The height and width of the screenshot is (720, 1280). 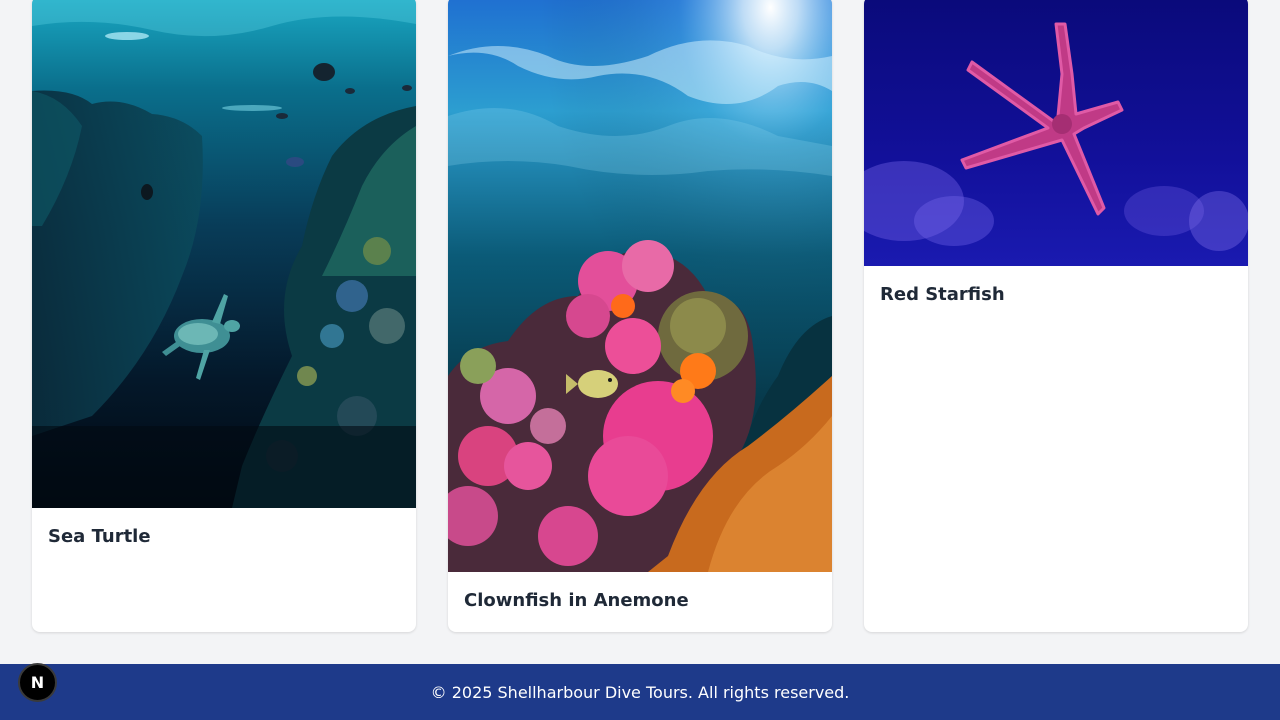 What do you see at coordinates (99, 536) in the screenshot?
I see `card-title-sea-turtle: Sea Turtle` at bounding box center [99, 536].